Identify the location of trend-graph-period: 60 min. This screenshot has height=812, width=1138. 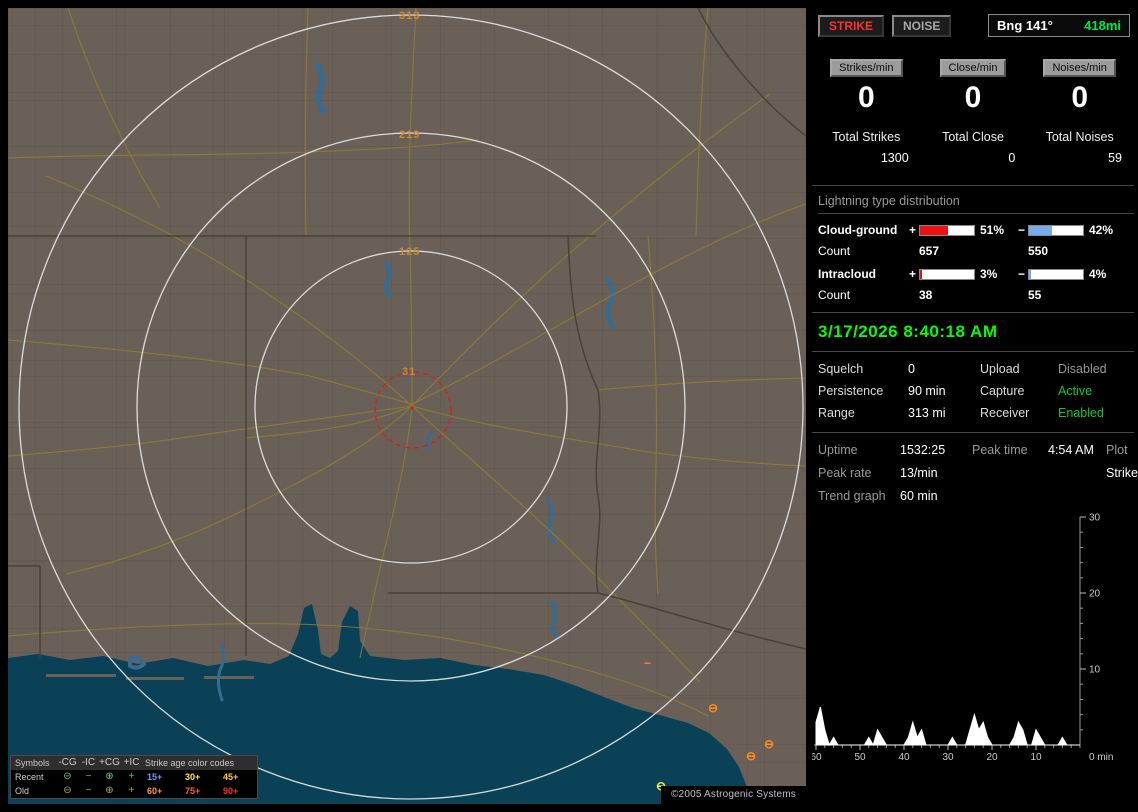
(919, 496).